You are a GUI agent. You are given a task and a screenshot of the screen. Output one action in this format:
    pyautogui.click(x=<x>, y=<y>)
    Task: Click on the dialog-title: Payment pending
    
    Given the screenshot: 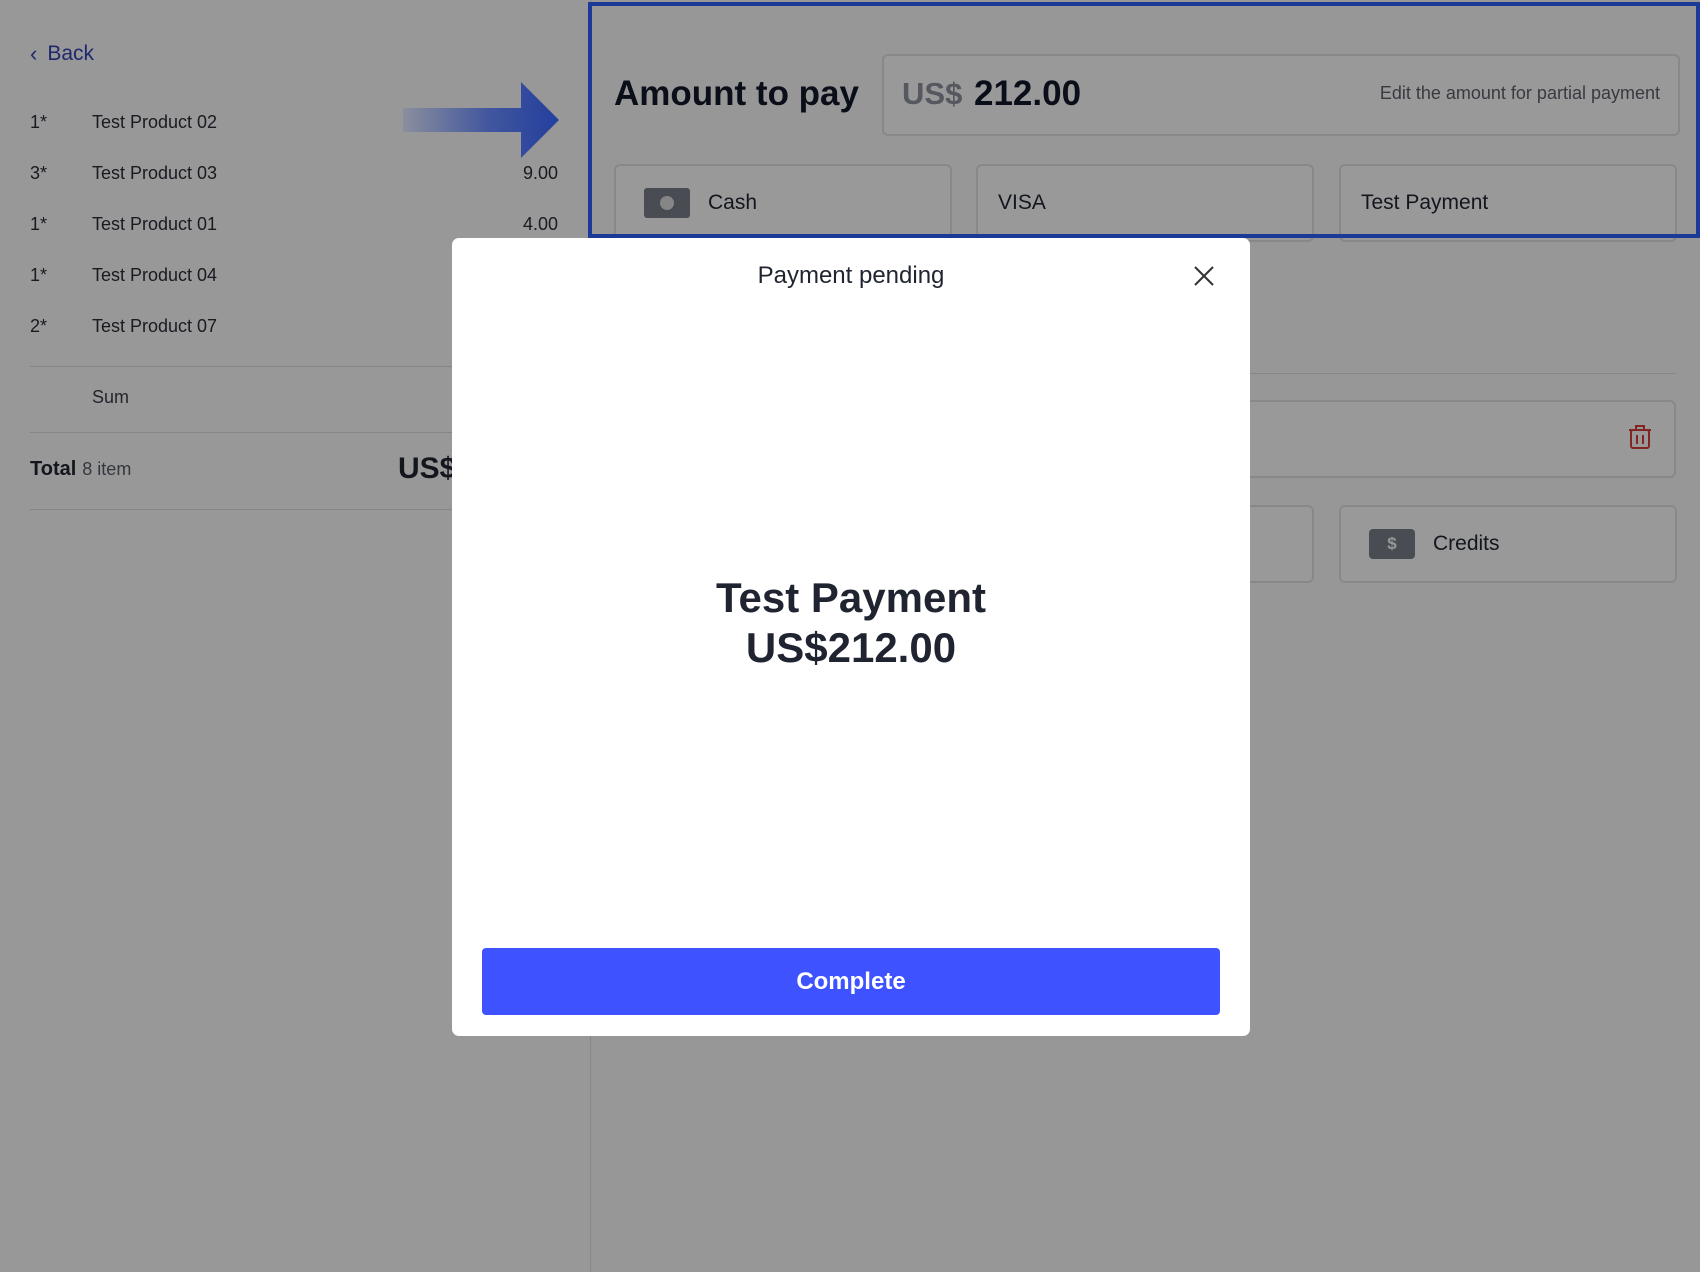 What is the action you would take?
    pyautogui.click(x=851, y=275)
    